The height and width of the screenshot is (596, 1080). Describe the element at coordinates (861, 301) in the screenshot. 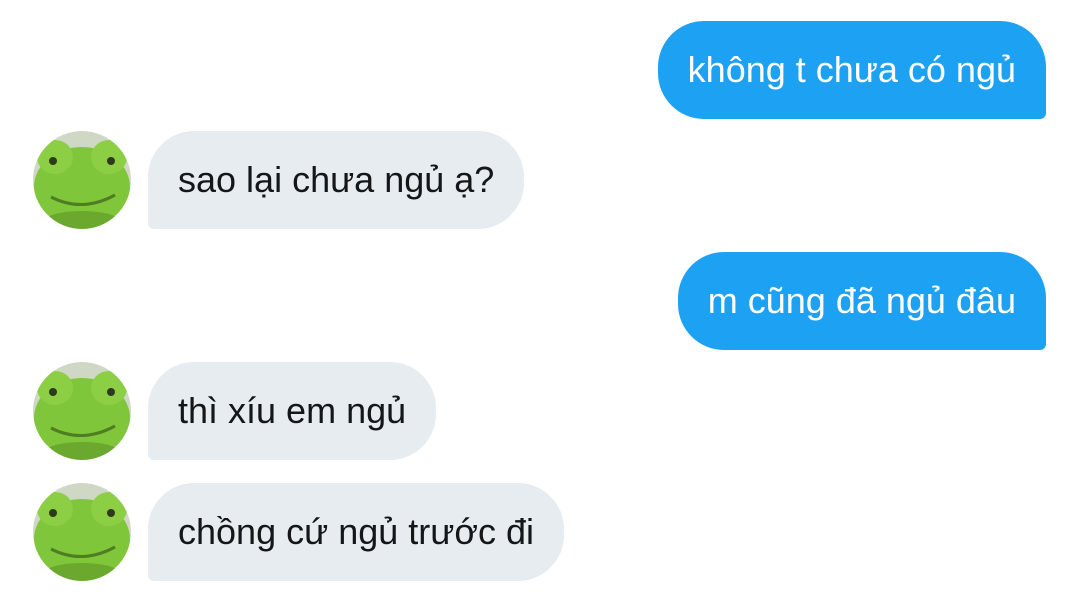

I see `message-bubble-outgoing: m cũng đã ngủ đâu` at that location.